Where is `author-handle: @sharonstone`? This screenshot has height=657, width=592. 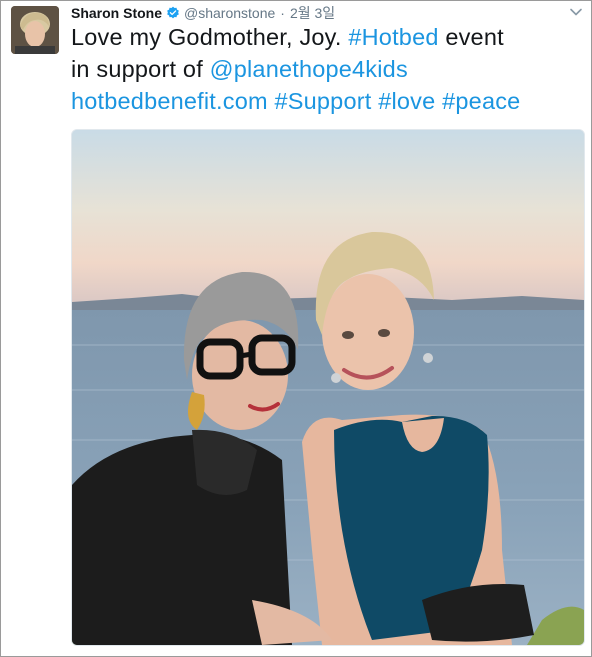
author-handle: @sharonstone is located at coordinates (229, 13).